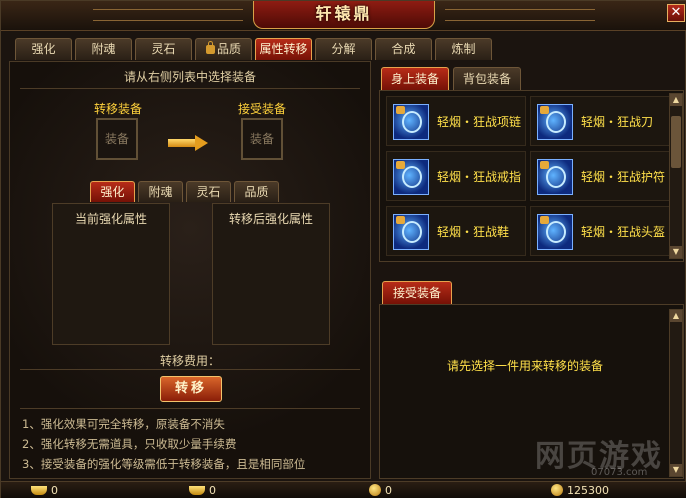 Image resolution: width=686 pixels, height=498 pixels. I want to click on target-equip-slot: 装备, so click(262, 139).